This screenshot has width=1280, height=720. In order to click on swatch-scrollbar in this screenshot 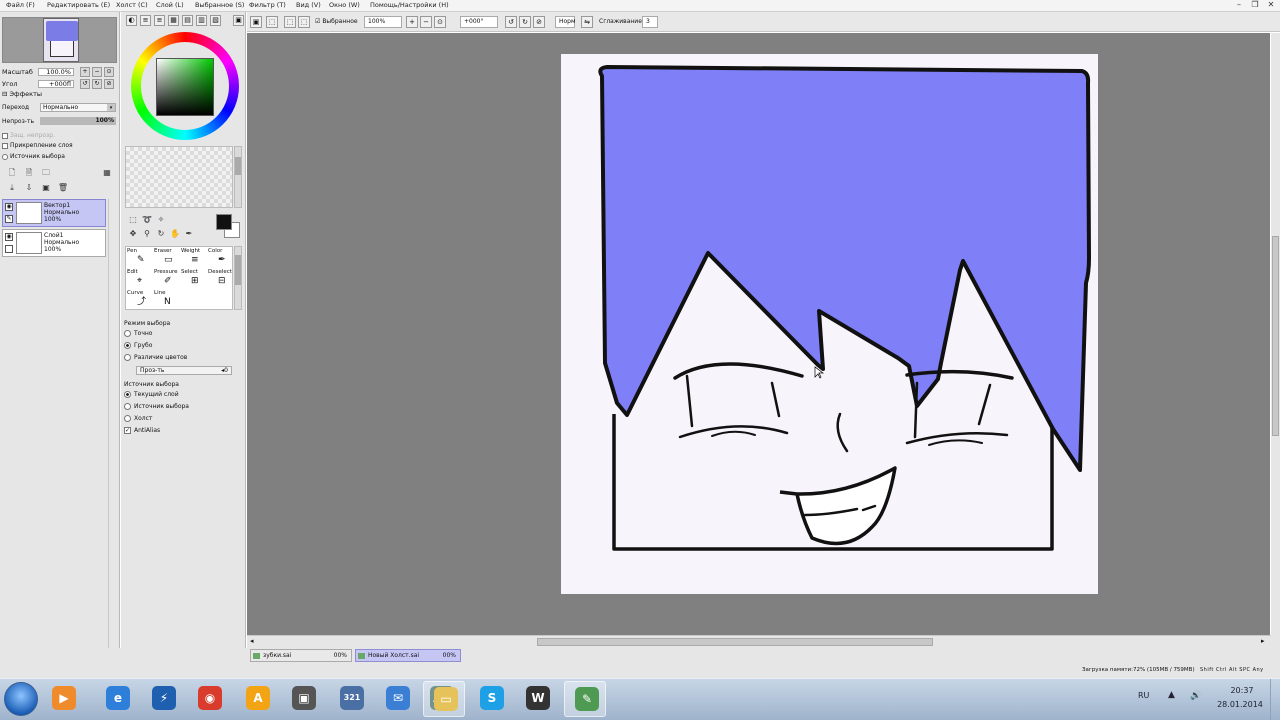, I will do `click(238, 177)`.